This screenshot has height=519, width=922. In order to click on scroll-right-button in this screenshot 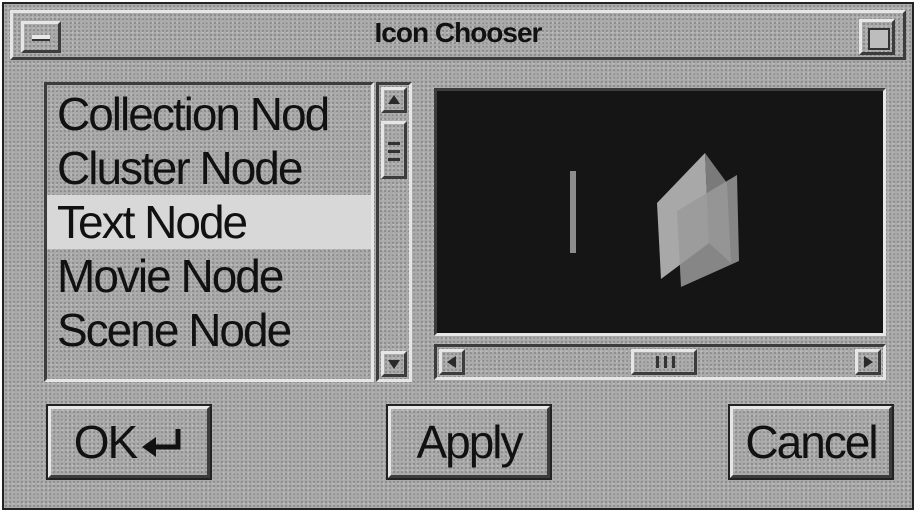, I will do `click(868, 362)`.